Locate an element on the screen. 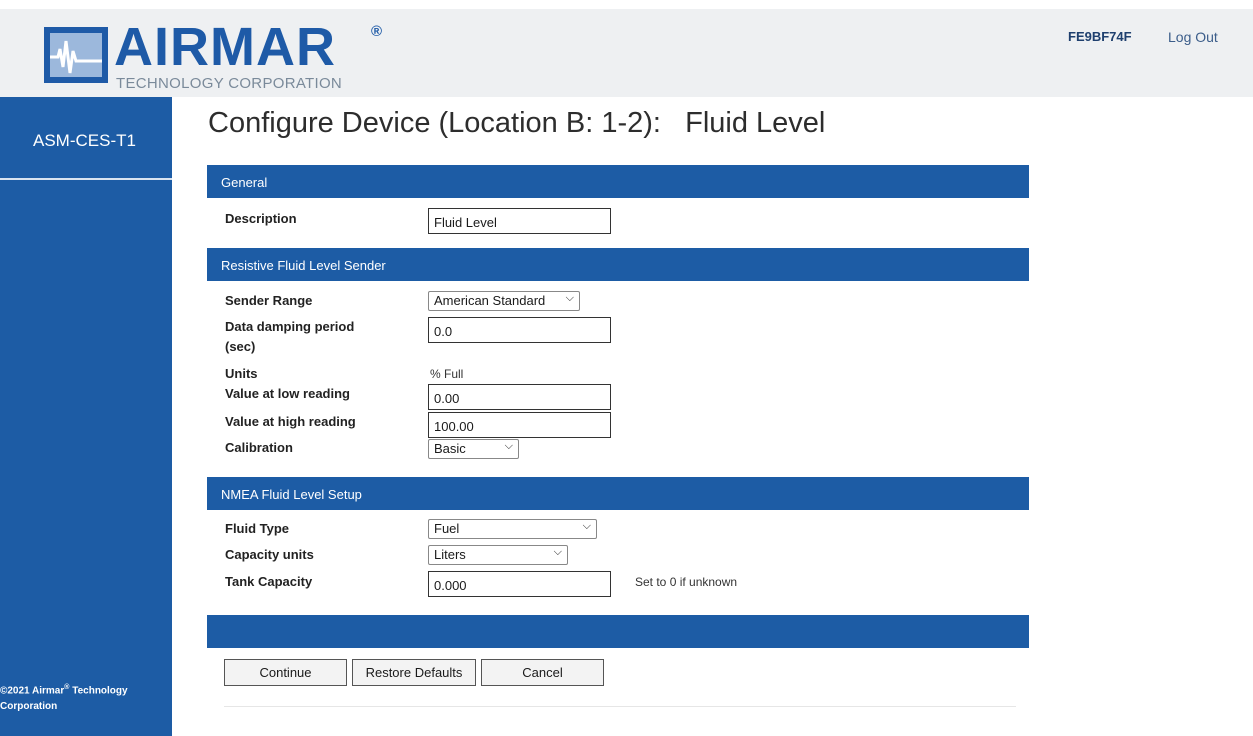 The height and width of the screenshot is (736, 1253). capacity-units-value: Liters is located at coordinates (450, 554).